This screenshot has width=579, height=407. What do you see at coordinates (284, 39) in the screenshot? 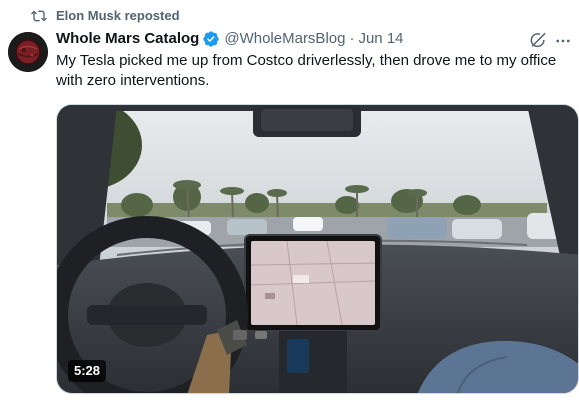
I see `author-handle: @WholeMarsBlog` at bounding box center [284, 39].